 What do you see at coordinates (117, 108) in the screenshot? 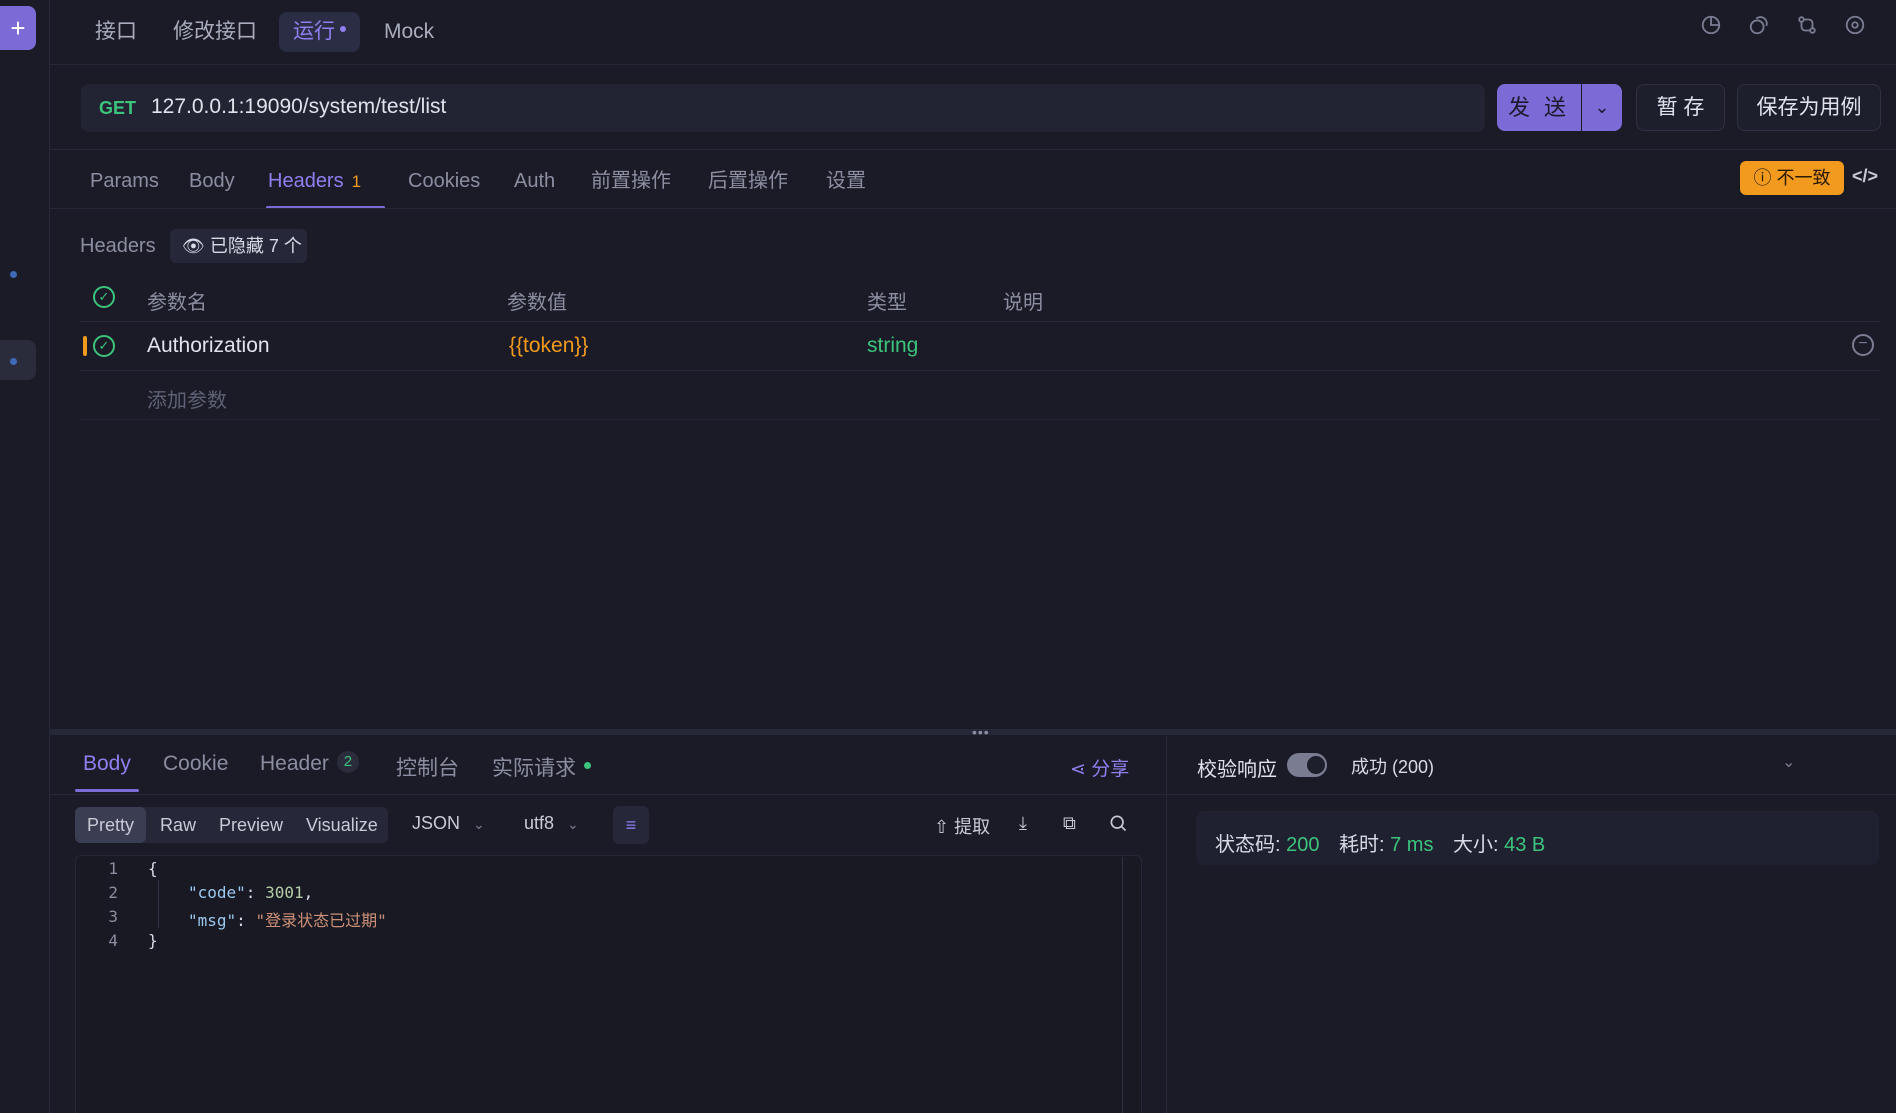
I see `http-method: GET` at bounding box center [117, 108].